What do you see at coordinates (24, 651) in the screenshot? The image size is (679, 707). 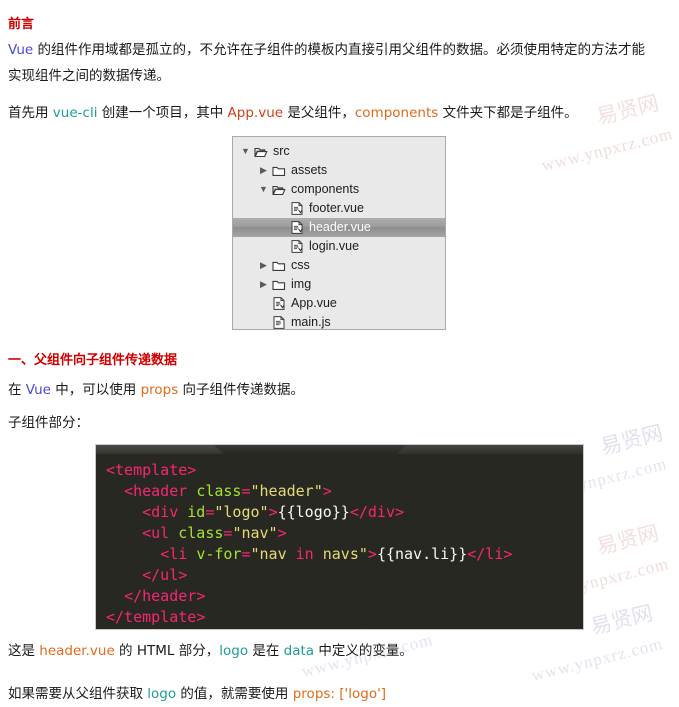 I see `after-text-a: 这是` at bounding box center [24, 651].